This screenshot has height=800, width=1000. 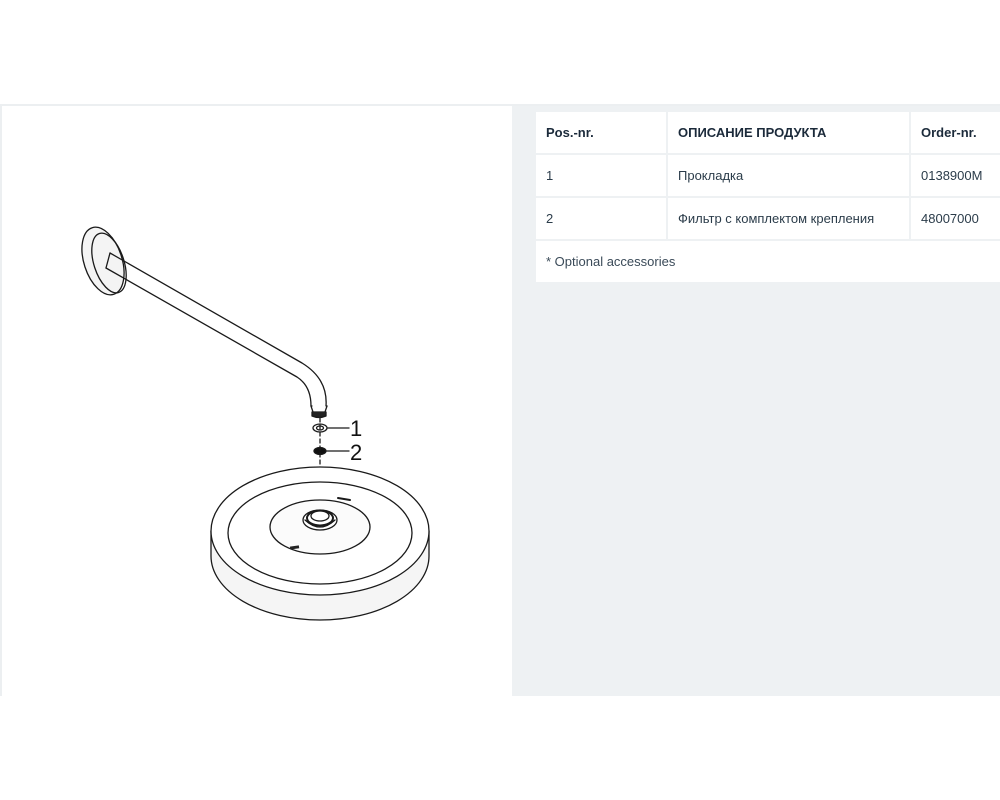 I want to click on cell-pos: 1, so click(x=602, y=175).